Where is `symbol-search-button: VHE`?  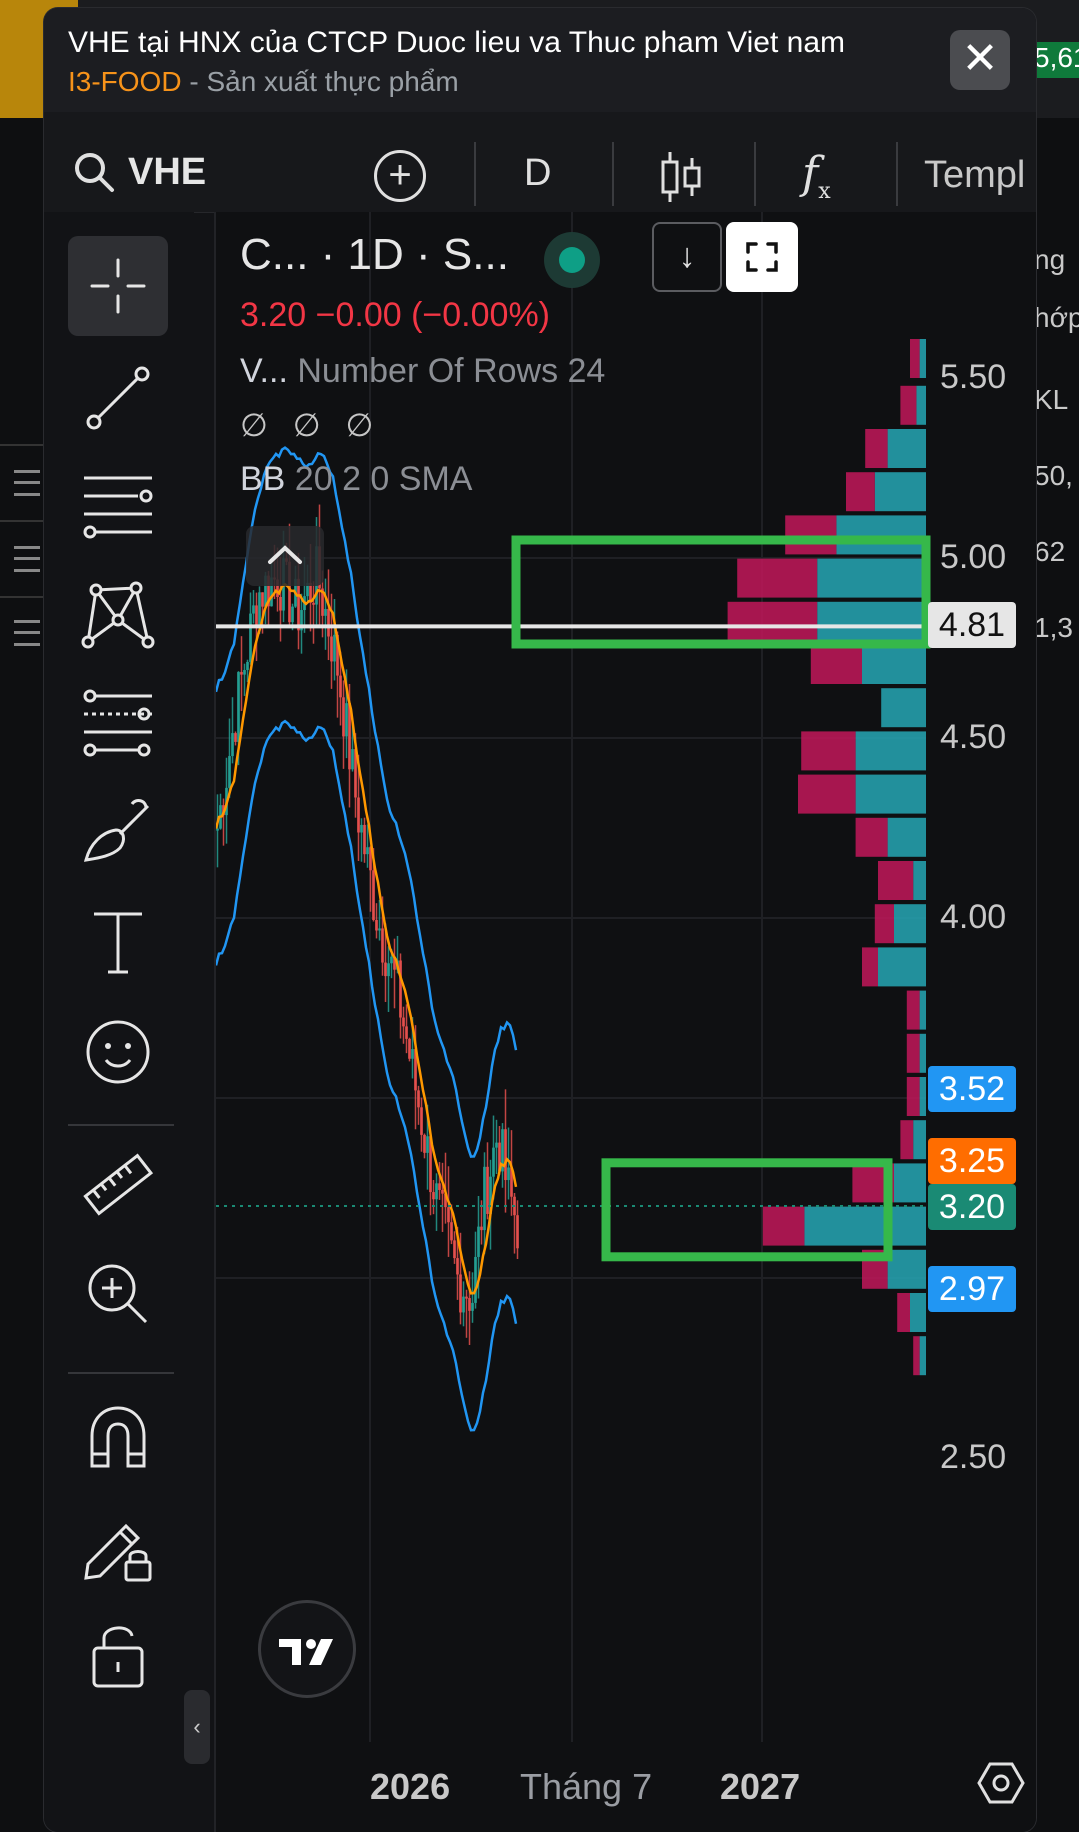 symbol-search-button: VHE is located at coordinates (139, 172).